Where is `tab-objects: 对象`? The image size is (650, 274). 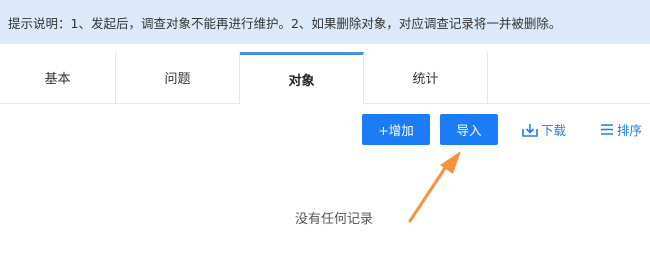 tab-objects: 对象 is located at coordinates (302, 78).